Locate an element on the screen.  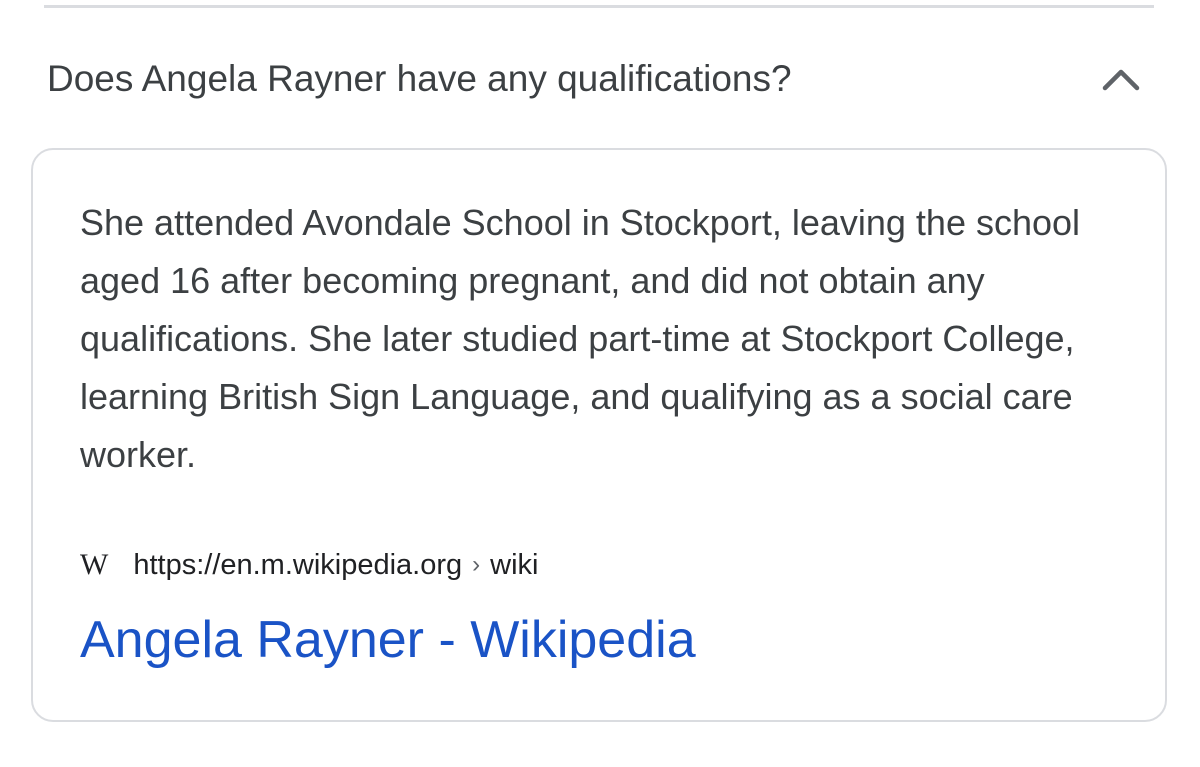
wikipedia-icon: W is located at coordinates (94, 564).